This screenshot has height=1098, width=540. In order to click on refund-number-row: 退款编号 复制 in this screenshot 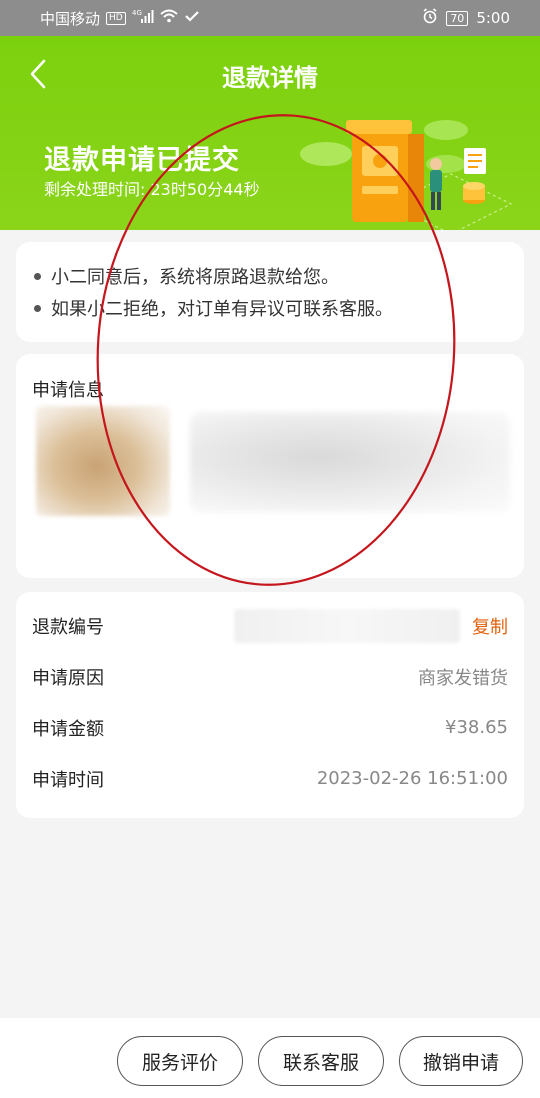, I will do `click(270, 625)`.